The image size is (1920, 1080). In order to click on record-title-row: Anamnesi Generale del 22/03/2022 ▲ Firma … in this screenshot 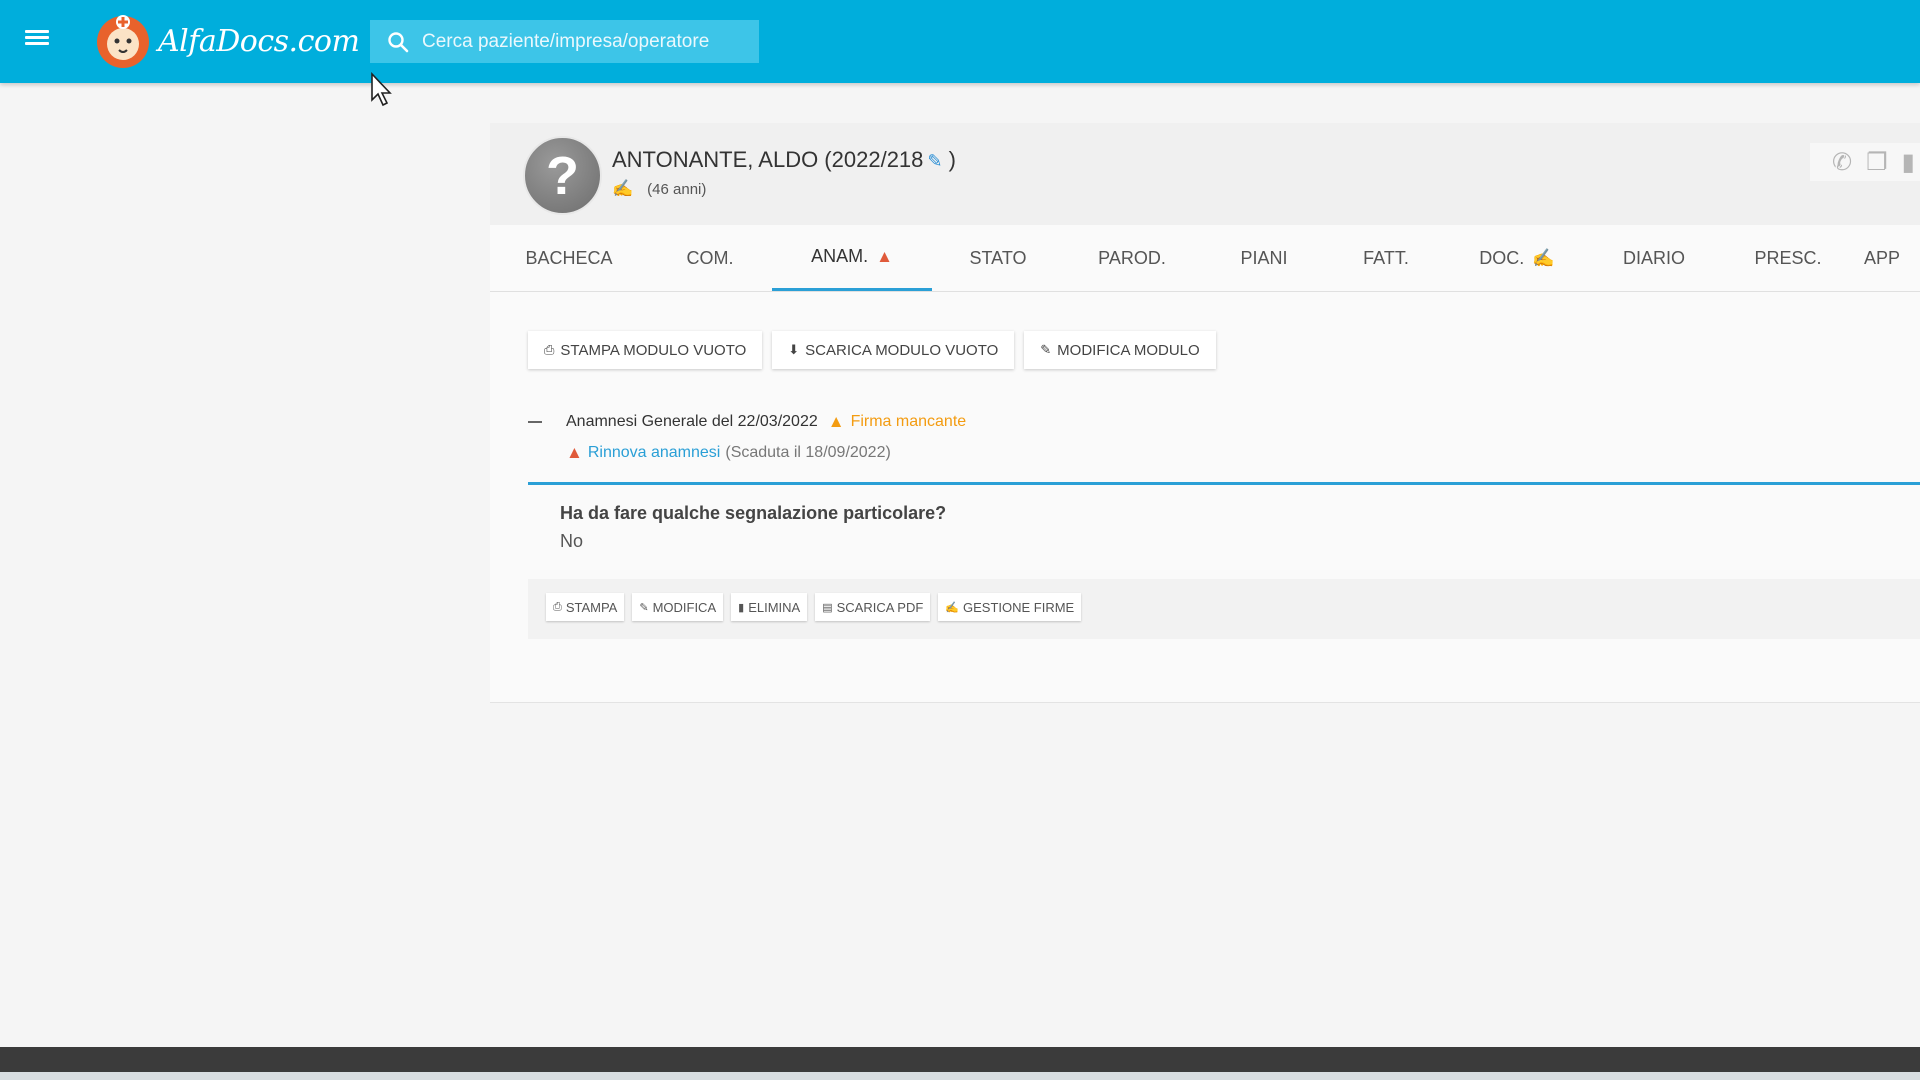, I will do `click(747, 422)`.